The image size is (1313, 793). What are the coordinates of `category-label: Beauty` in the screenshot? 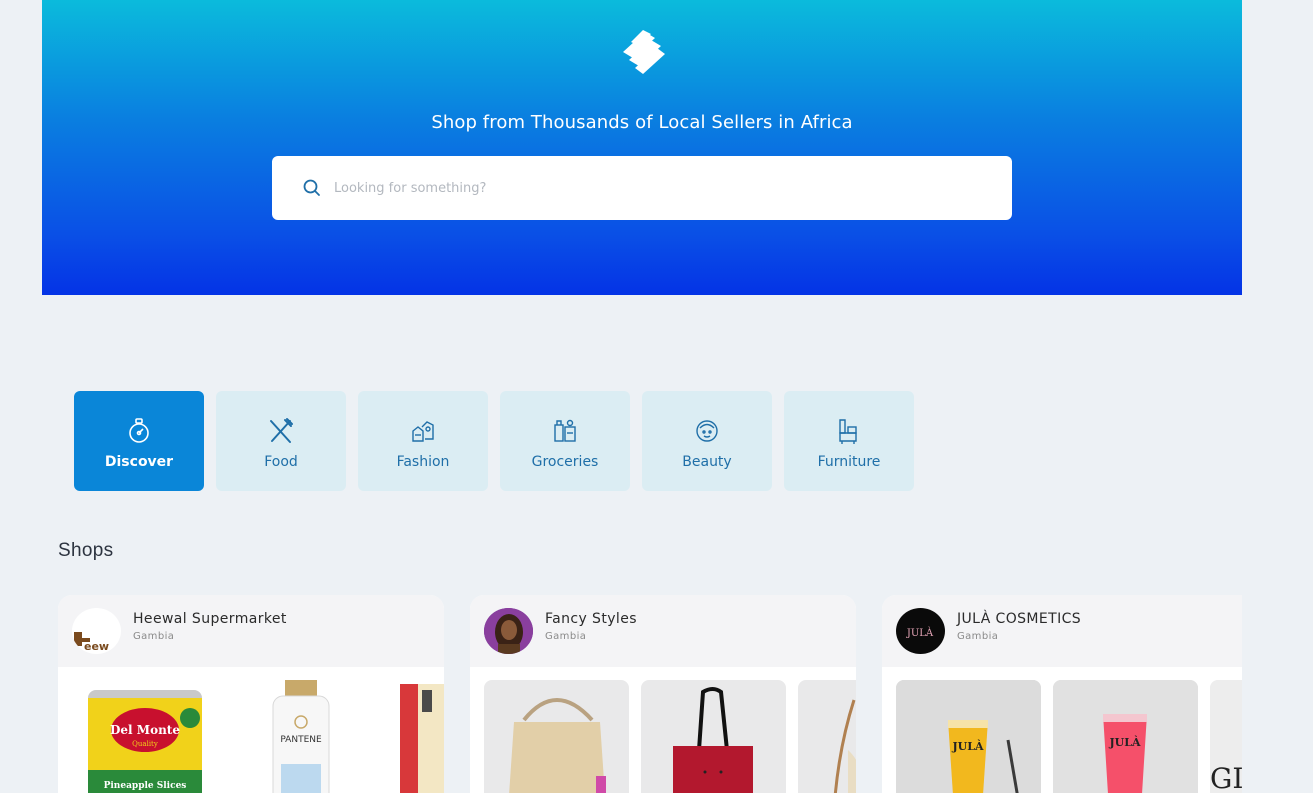 It's located at (707, 462).